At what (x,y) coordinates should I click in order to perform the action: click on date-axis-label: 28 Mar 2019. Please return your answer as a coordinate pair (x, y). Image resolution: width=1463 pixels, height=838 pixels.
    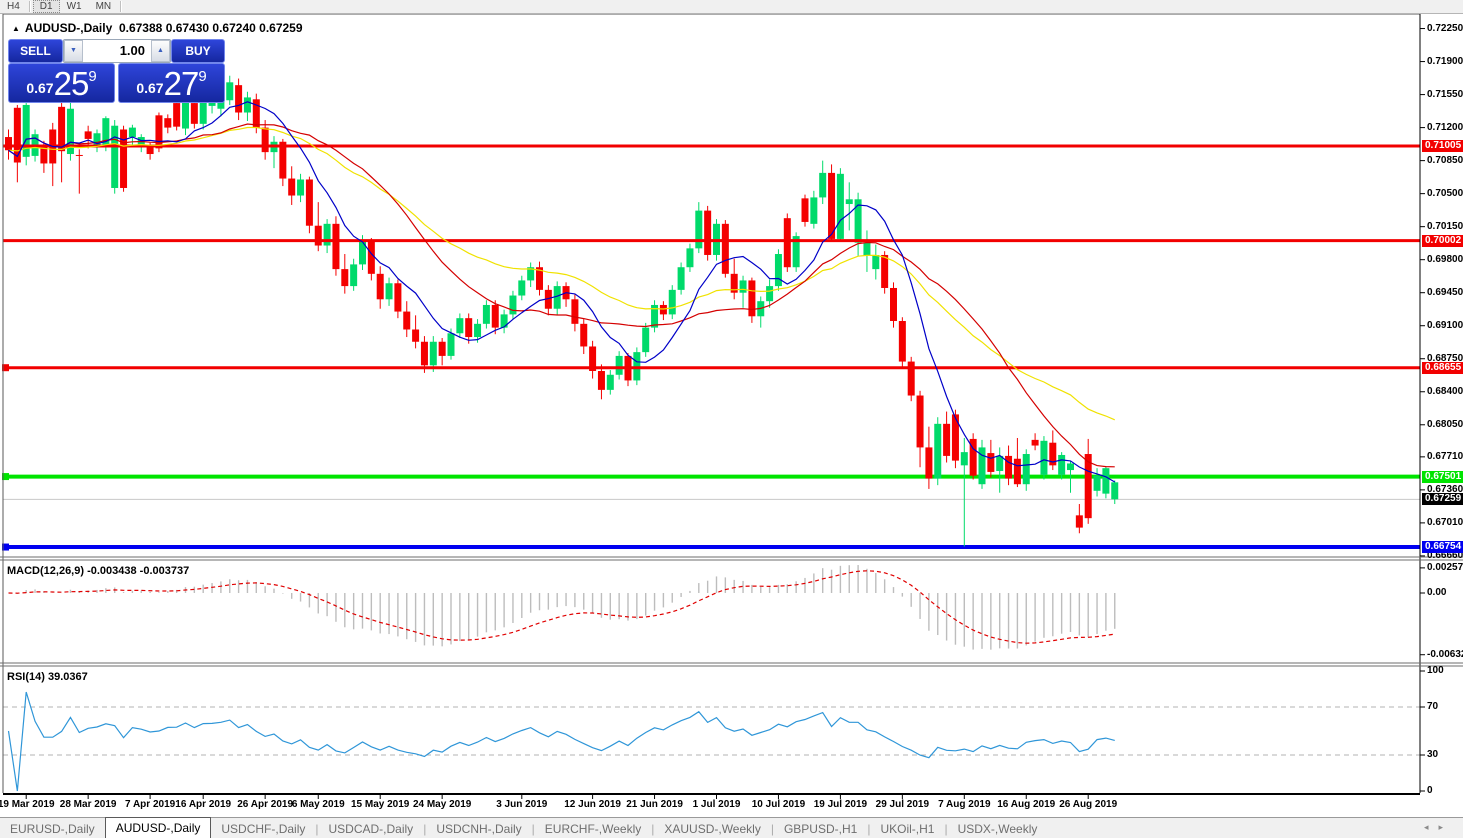
    Looking at the image, I should click on (88, 804).